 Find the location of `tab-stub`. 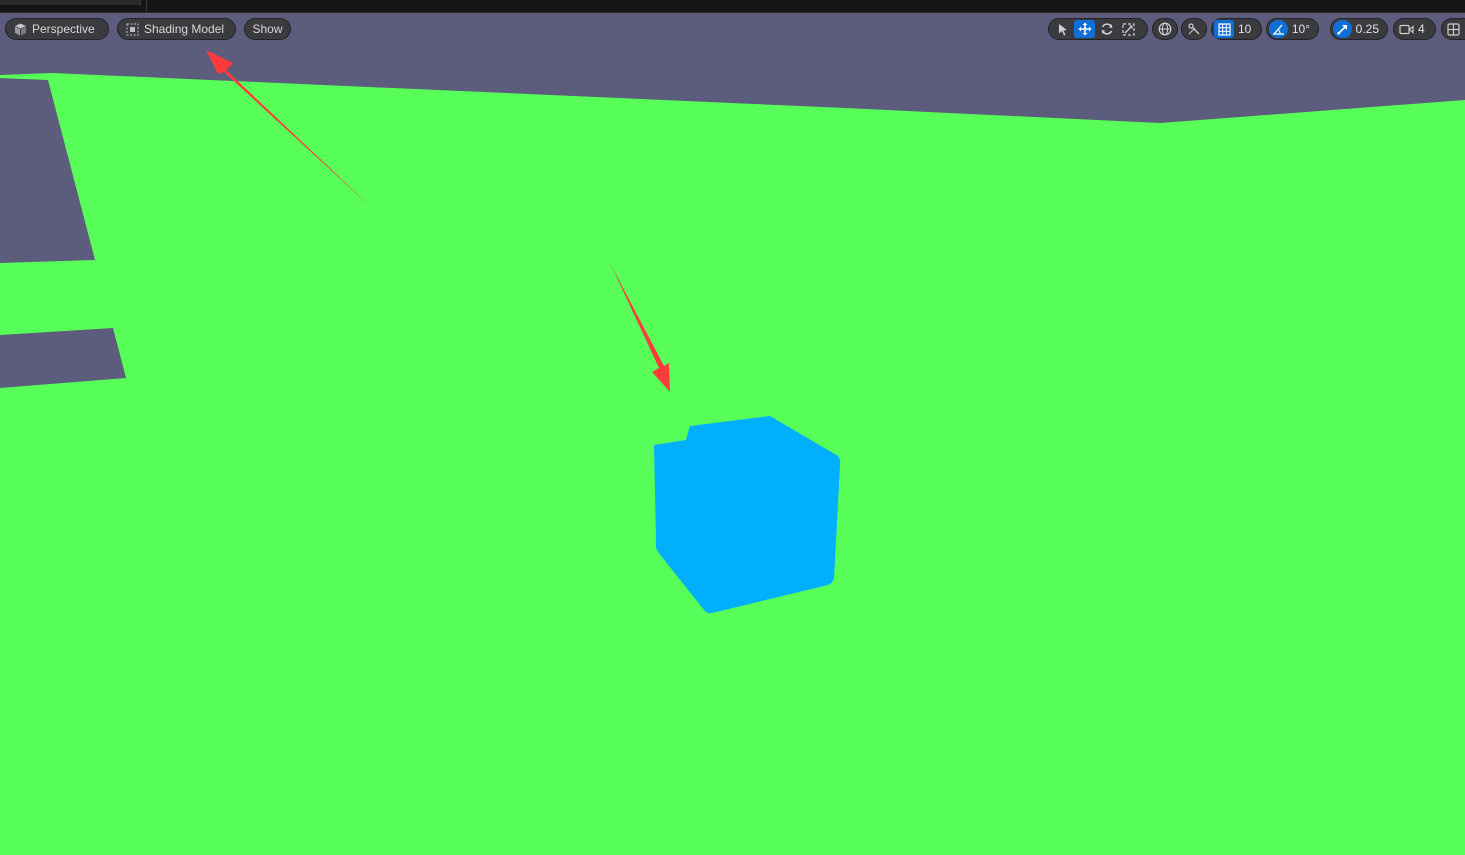

tab-stub is located at coordinates (70, 2).